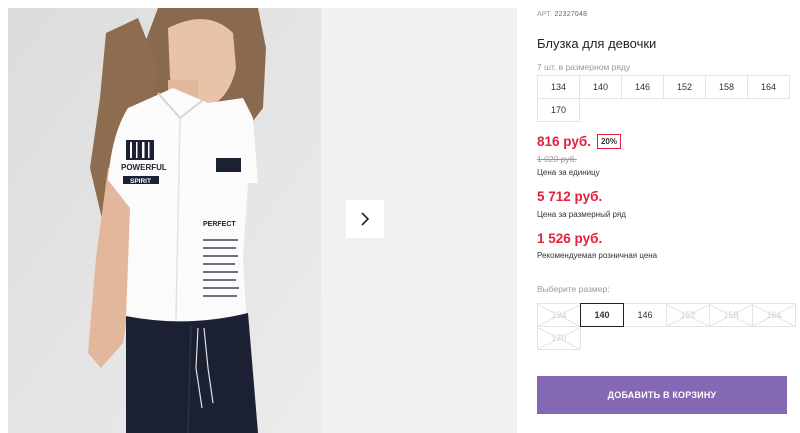 The height and width of the screenshot is (433, 800). What do you see at coordinates (768, 87) in the screenshot?
I see `series-size-cell: 164` at bounding box center [768, 87].